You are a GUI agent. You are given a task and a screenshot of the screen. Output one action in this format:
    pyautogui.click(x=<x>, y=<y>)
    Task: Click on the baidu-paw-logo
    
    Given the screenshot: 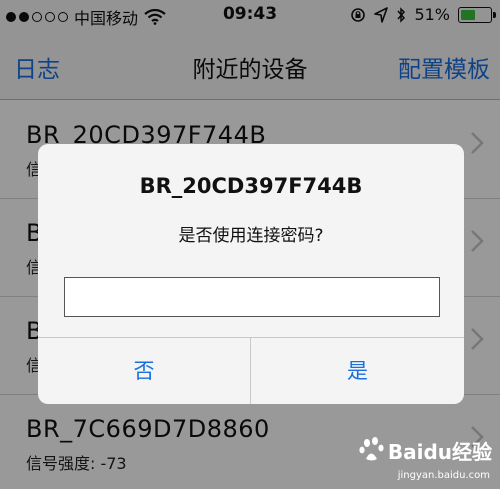 What is the action you would take?
    pyautogui.click(x=371, y=449)
    